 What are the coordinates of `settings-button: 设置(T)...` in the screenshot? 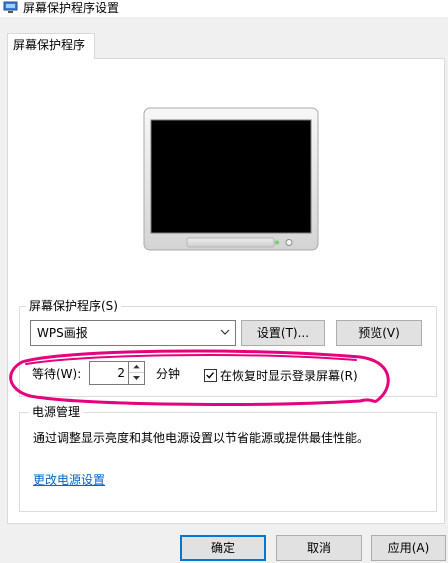 It's located at (283, 333).